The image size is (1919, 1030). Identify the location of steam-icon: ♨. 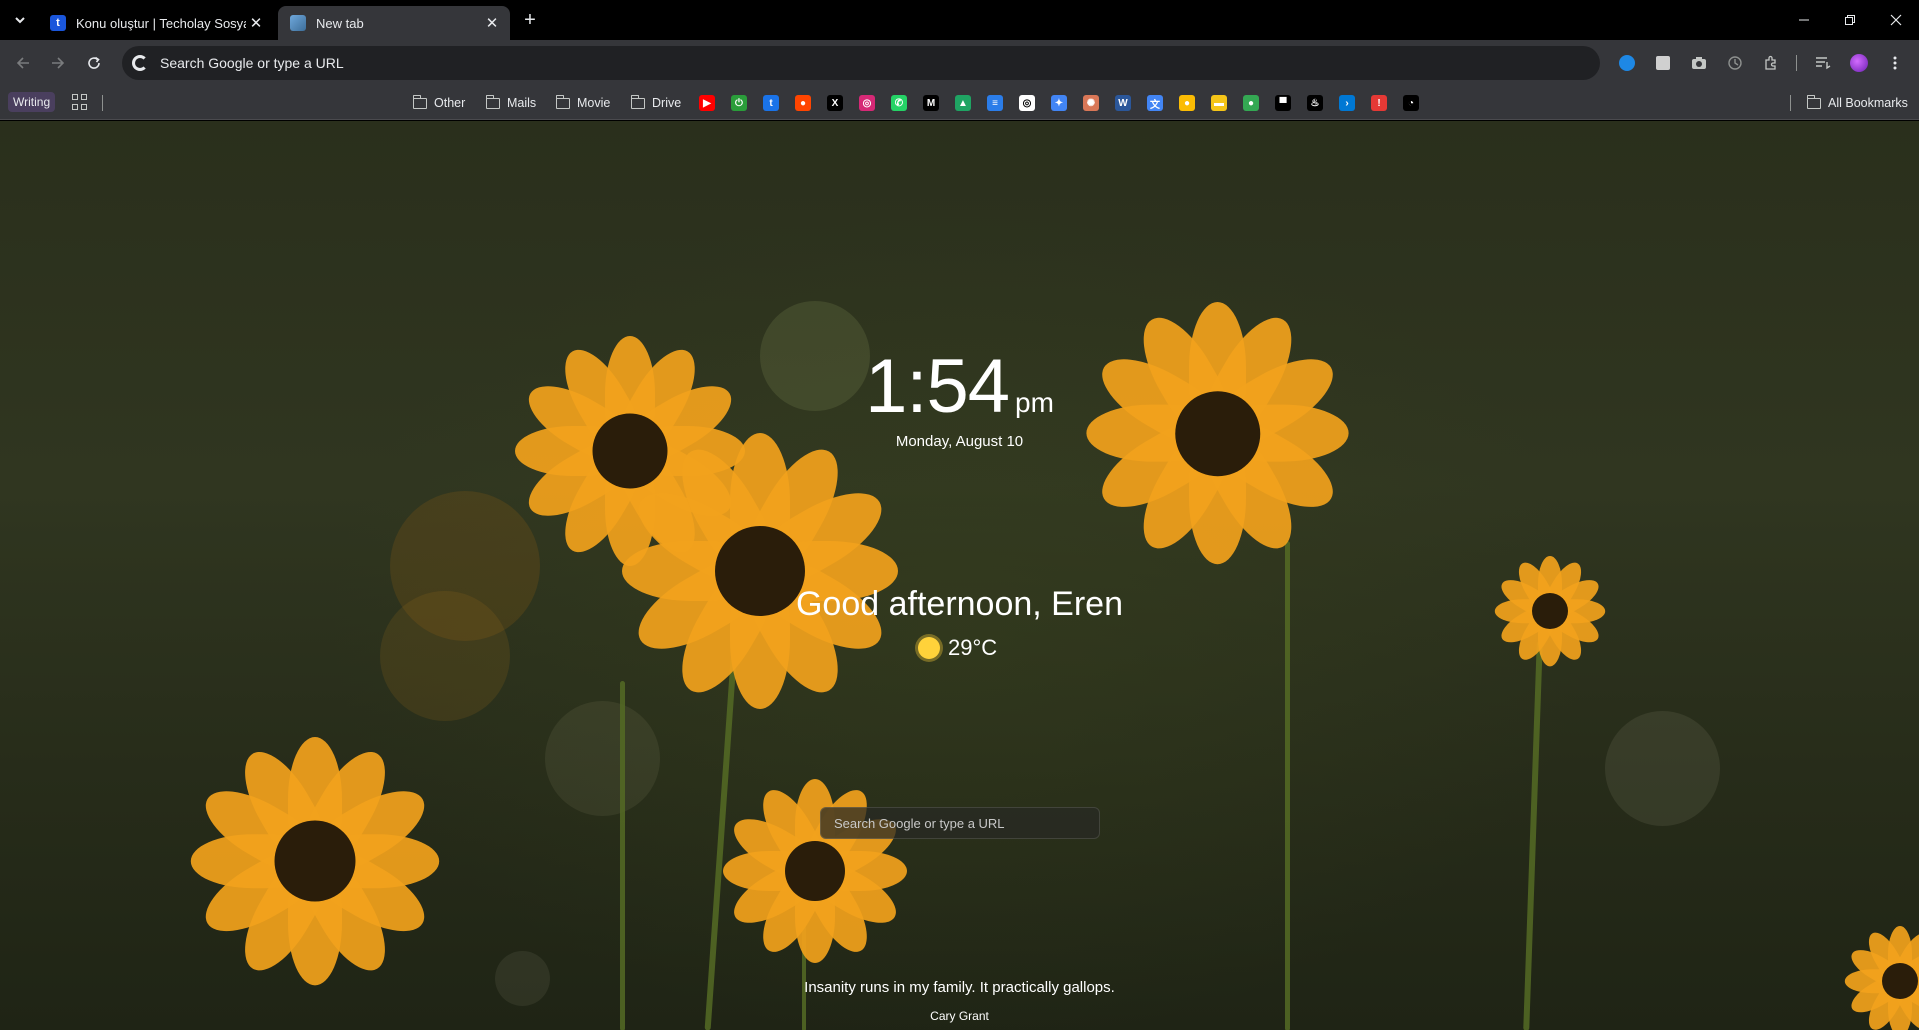
(1315, 103).